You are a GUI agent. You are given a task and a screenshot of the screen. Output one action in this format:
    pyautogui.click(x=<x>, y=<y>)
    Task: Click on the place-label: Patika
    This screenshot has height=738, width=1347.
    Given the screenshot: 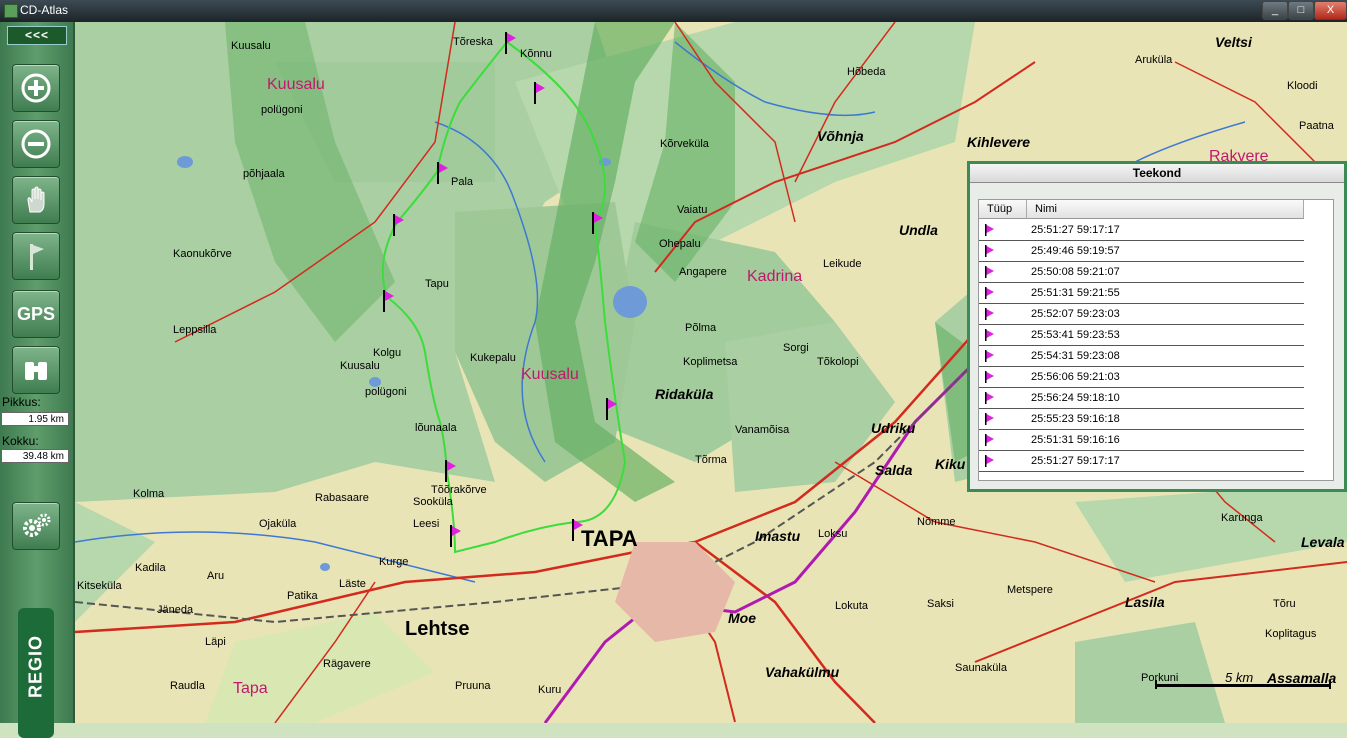 What is the action you would take?
    pyautogui.click(x=302, y=596)
    